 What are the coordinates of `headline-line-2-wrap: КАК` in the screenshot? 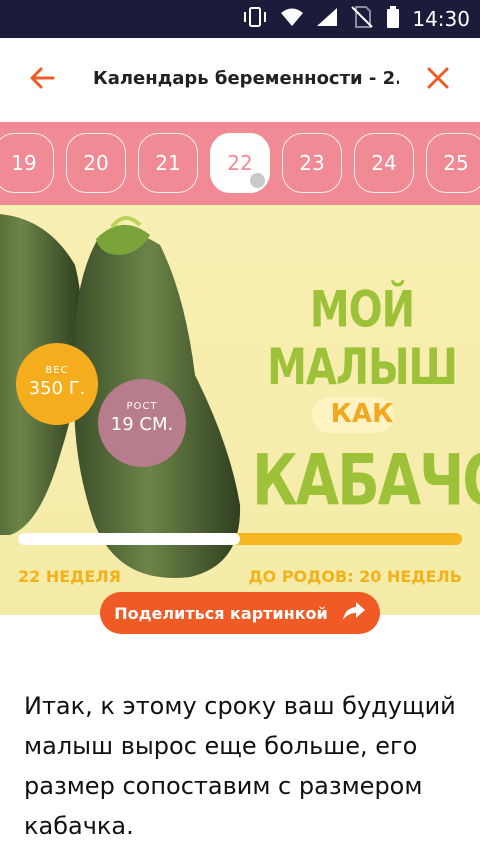 It's located at (362, 416).